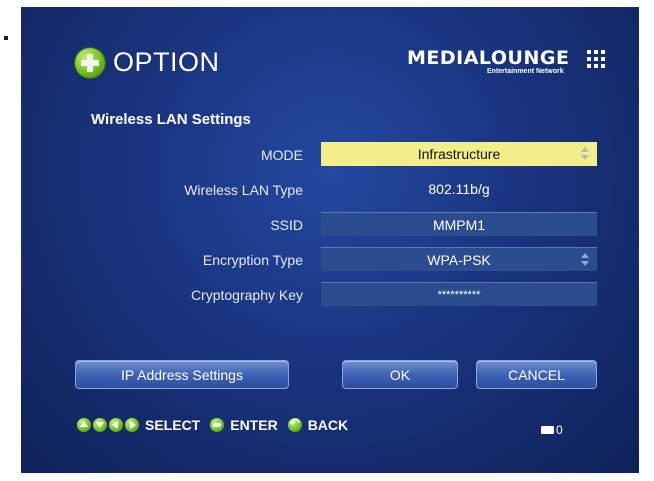  Describe the element at coordinates (173, 425) in the screenshot. I see `select-hint: SELECT` at that location.